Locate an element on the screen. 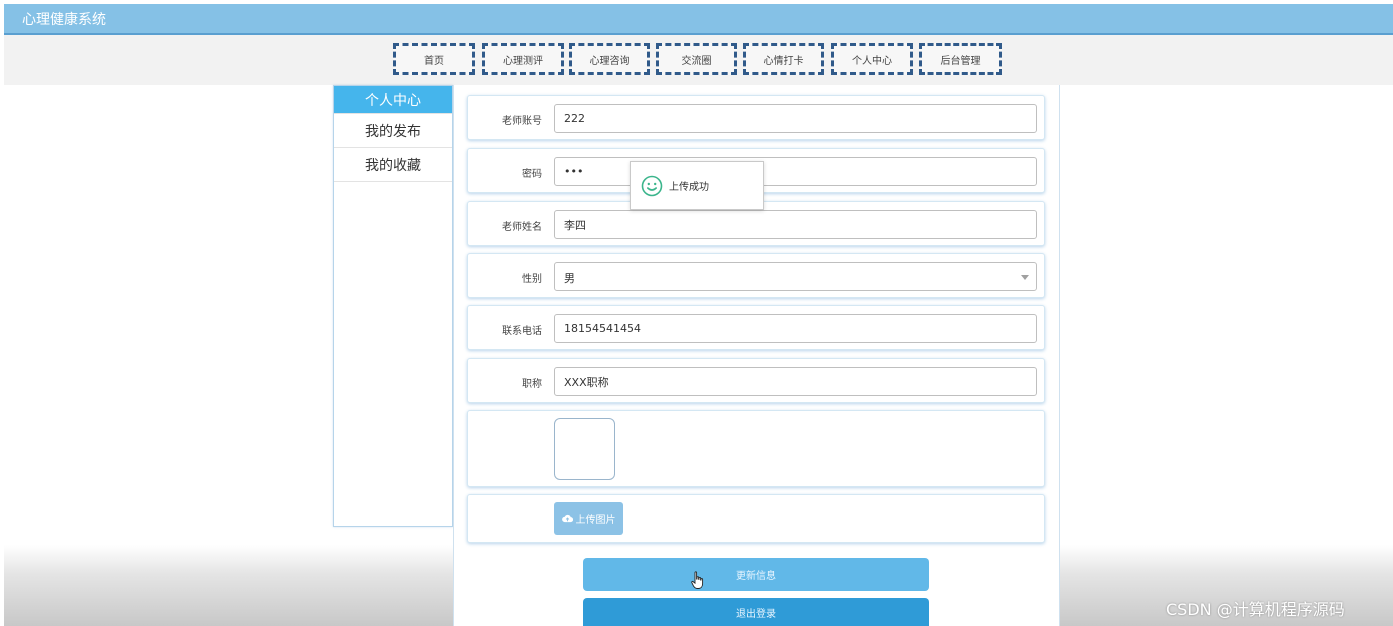 The width and height of the screenshot is (1393, 626). password-label: 密码 is located at coordinates (532, 174).